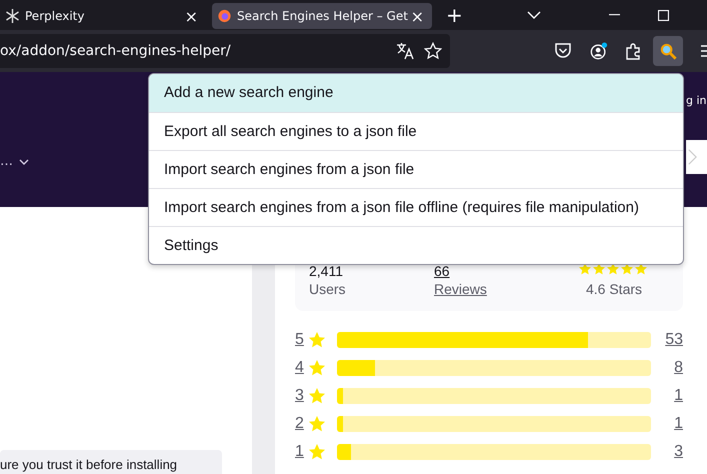 The image size is (707, 474). Describe the element at coordinates (326, 271) in the screenshot. I see `users-count: 2,411` at that location.